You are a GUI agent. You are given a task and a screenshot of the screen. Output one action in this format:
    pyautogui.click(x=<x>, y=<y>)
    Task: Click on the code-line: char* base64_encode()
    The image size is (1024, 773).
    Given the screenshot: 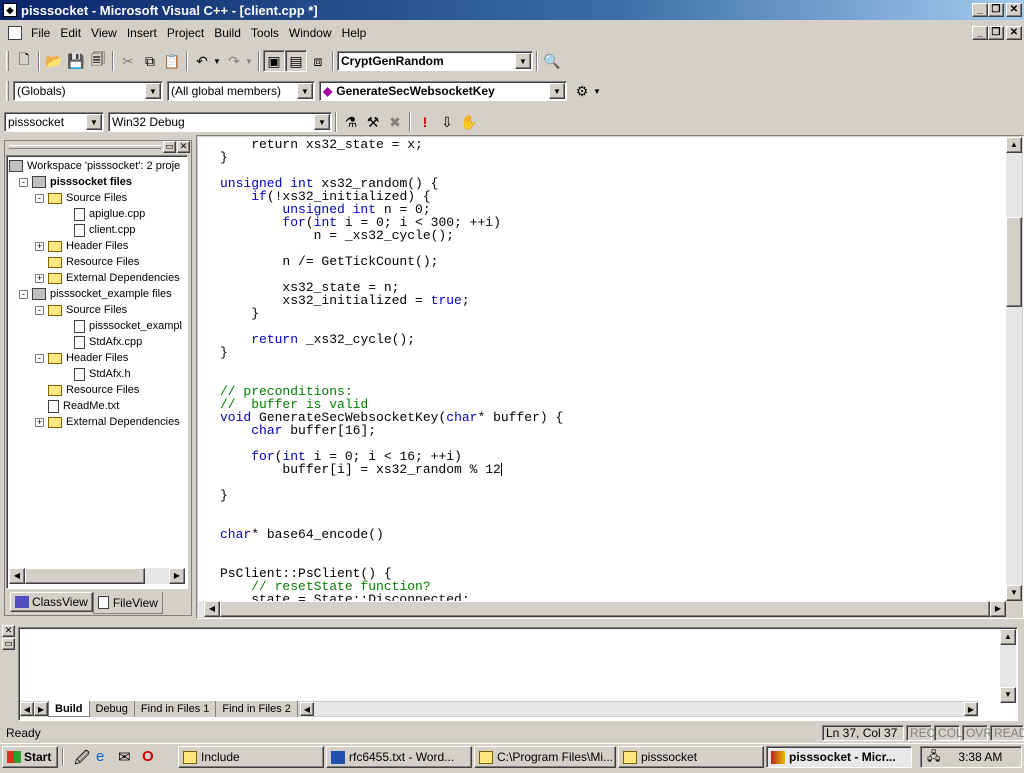 What is the action you would take?
    pyautogui.click(x=391, y=534)
    